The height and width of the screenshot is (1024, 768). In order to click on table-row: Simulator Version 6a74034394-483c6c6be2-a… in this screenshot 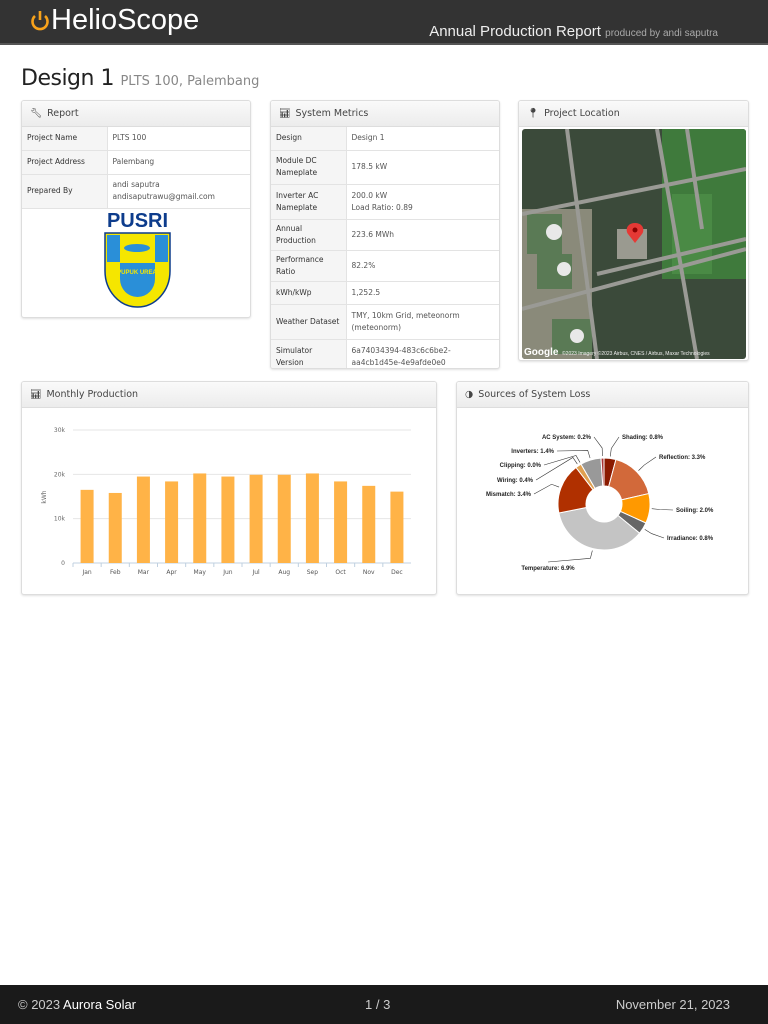, I will do `click(385, 353)`.